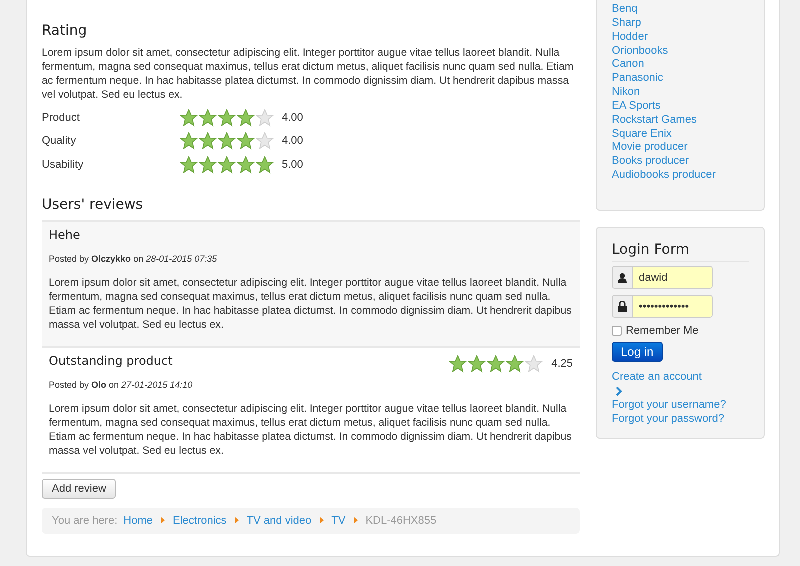  Describe the element at coordinates (680, 176) in the screenshot. I see `manufacturer-link: Audiobooks producer` at that location.